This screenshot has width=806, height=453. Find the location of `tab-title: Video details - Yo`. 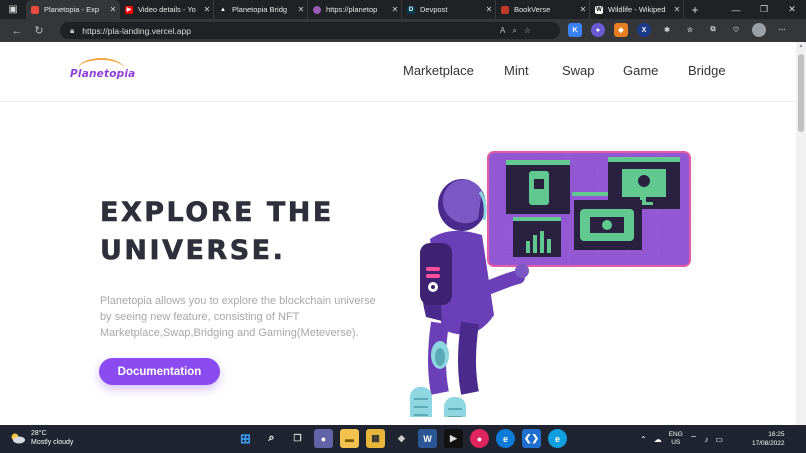

tab-title: Video details - Yo is located at coordinates (167, 9).